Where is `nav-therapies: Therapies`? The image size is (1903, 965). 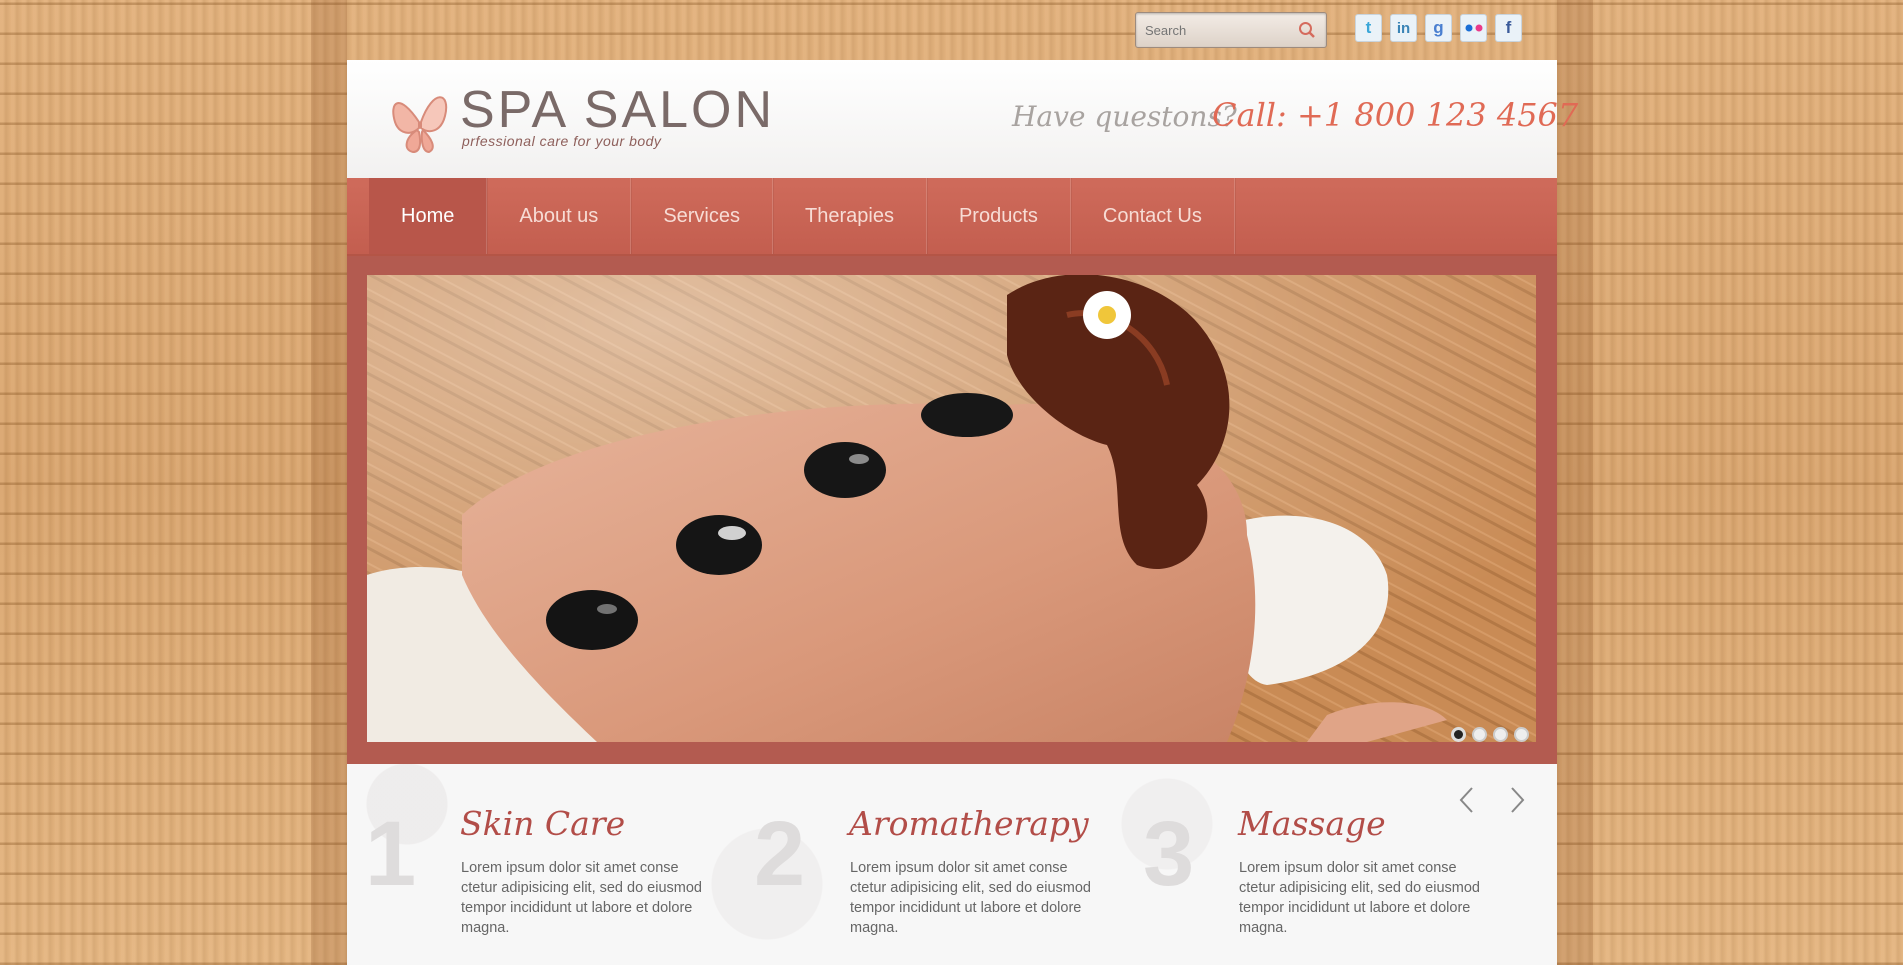 nav-therapies: Therapies is located at coordinates (850, 216).